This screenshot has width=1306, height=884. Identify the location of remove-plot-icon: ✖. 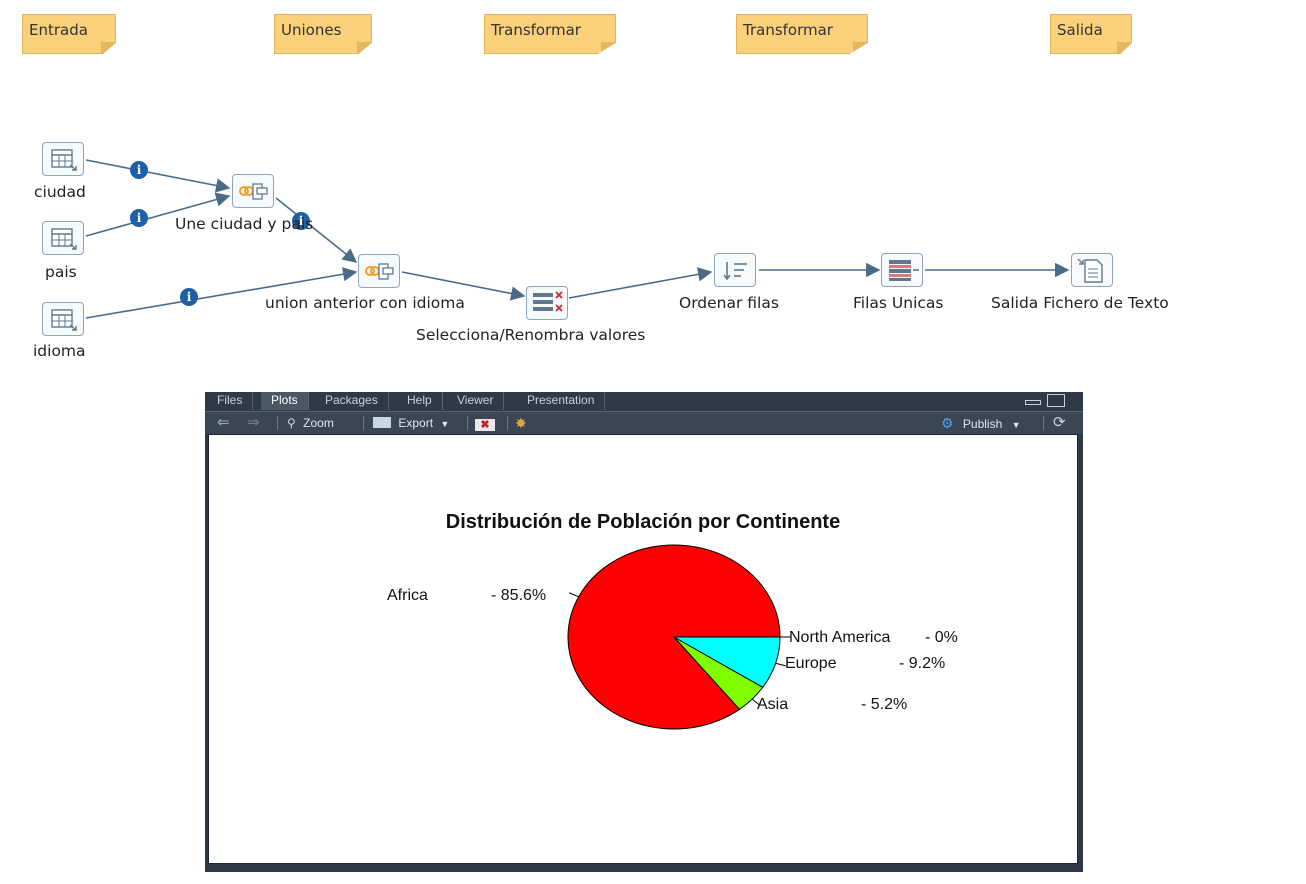
(485, 425).